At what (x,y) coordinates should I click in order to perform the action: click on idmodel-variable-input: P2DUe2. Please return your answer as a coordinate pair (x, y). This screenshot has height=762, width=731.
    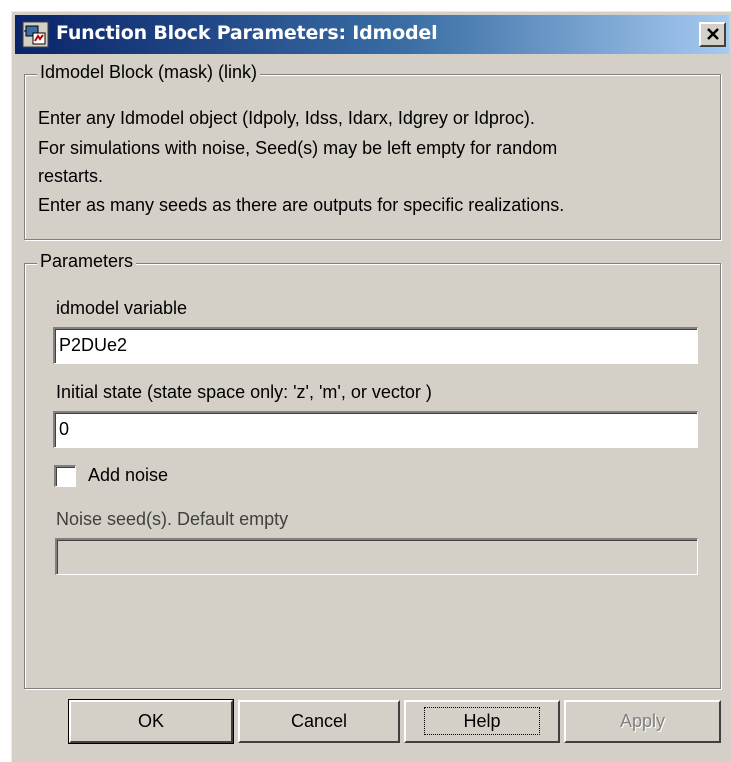
    Looking at the image, I should click on (375, 345).